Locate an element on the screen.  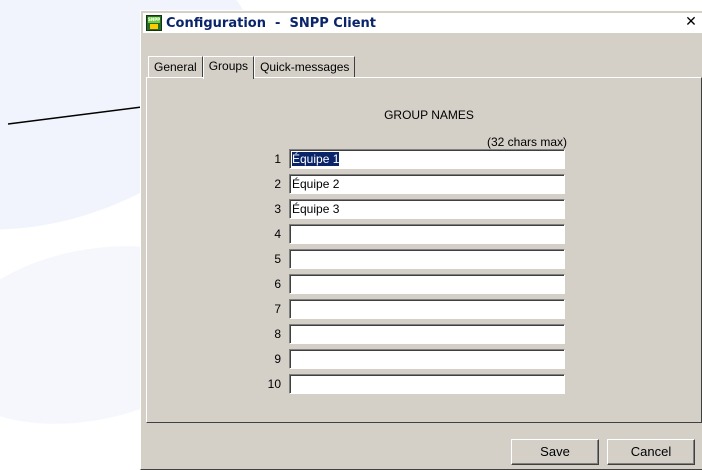
snpp-app-icon: SNPP is located at coordinates (154, 23).